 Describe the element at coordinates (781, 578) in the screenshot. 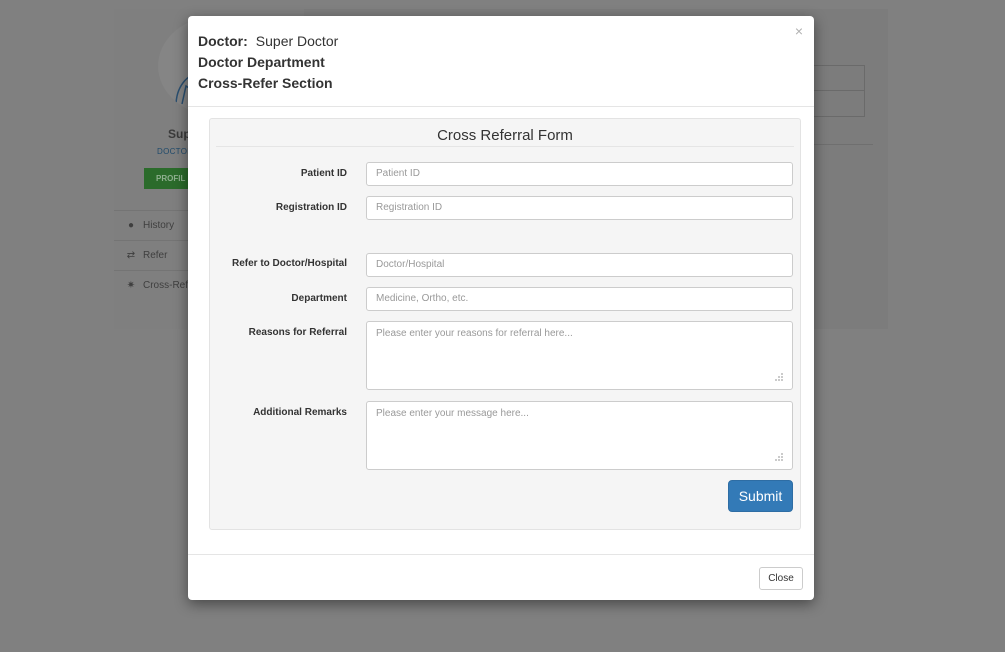

I see `close-button: Close` at that location.